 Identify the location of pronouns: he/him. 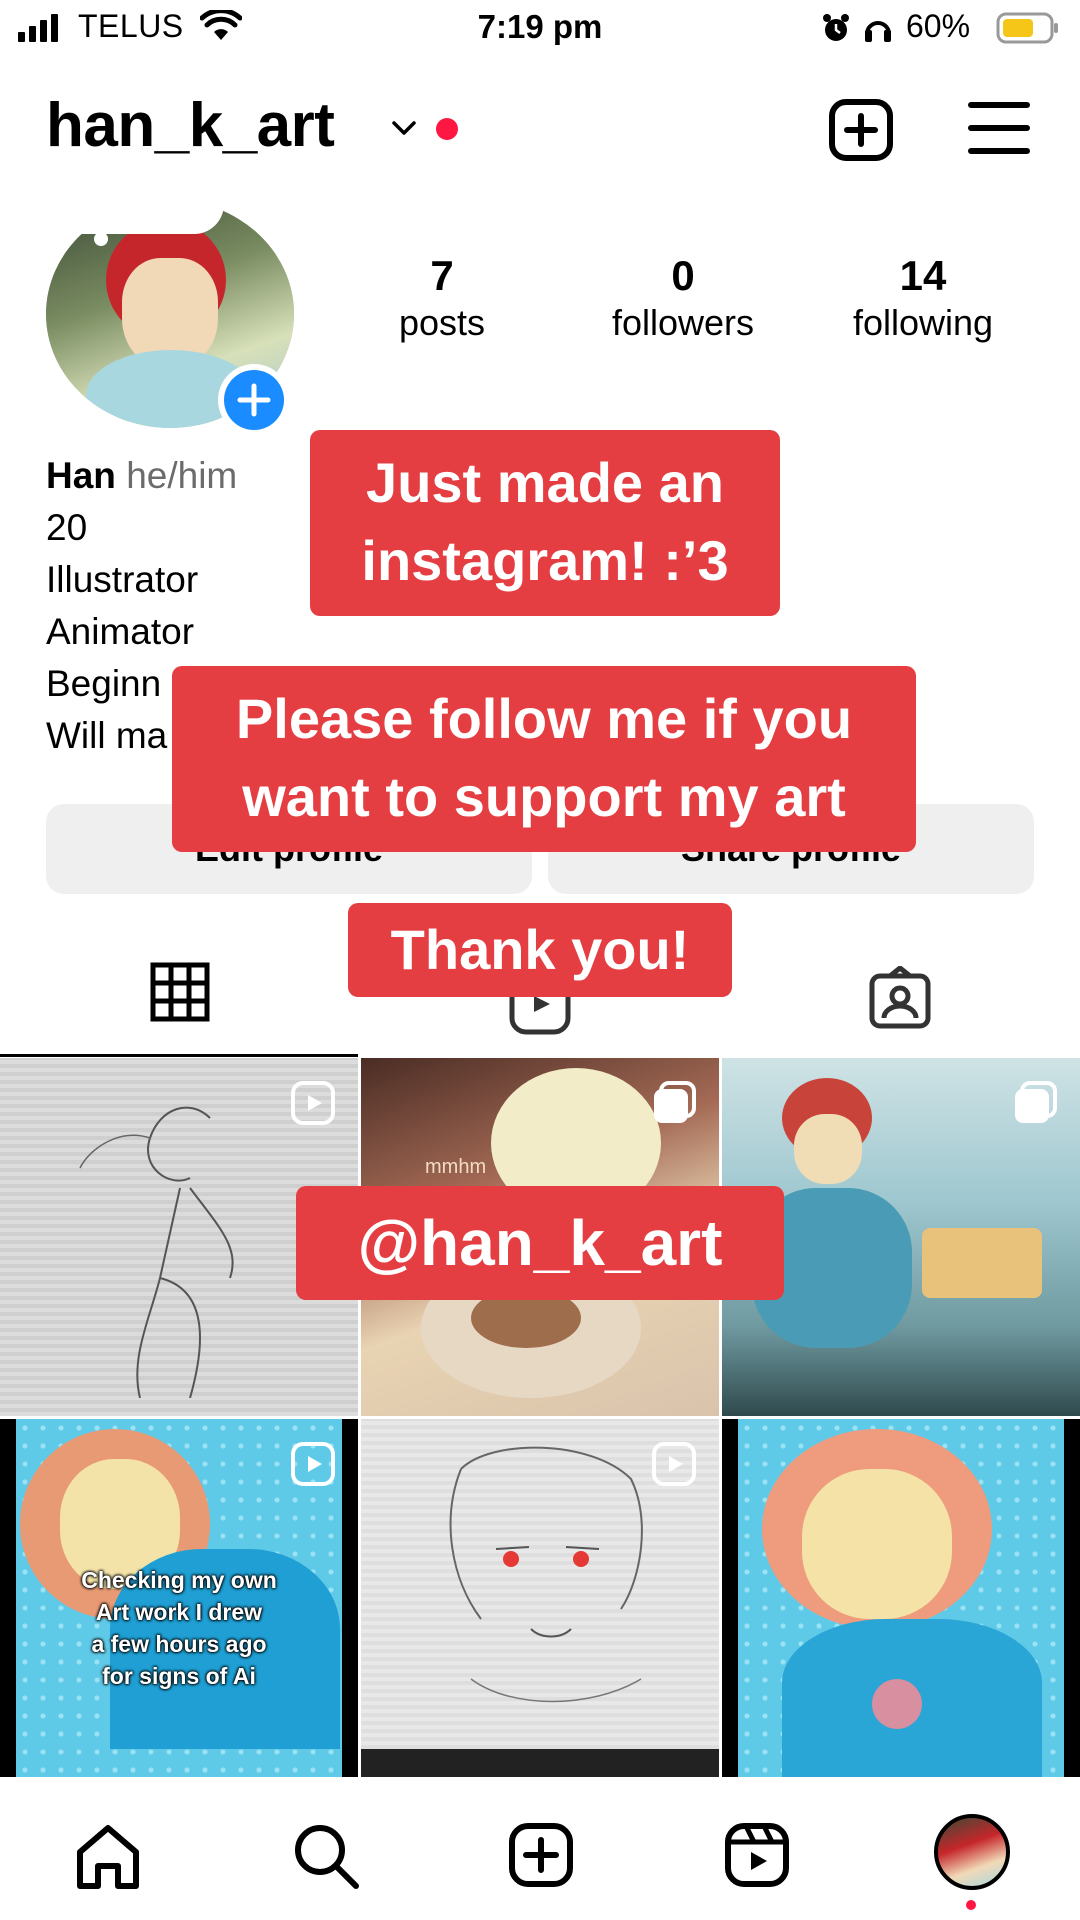
(182, 475).